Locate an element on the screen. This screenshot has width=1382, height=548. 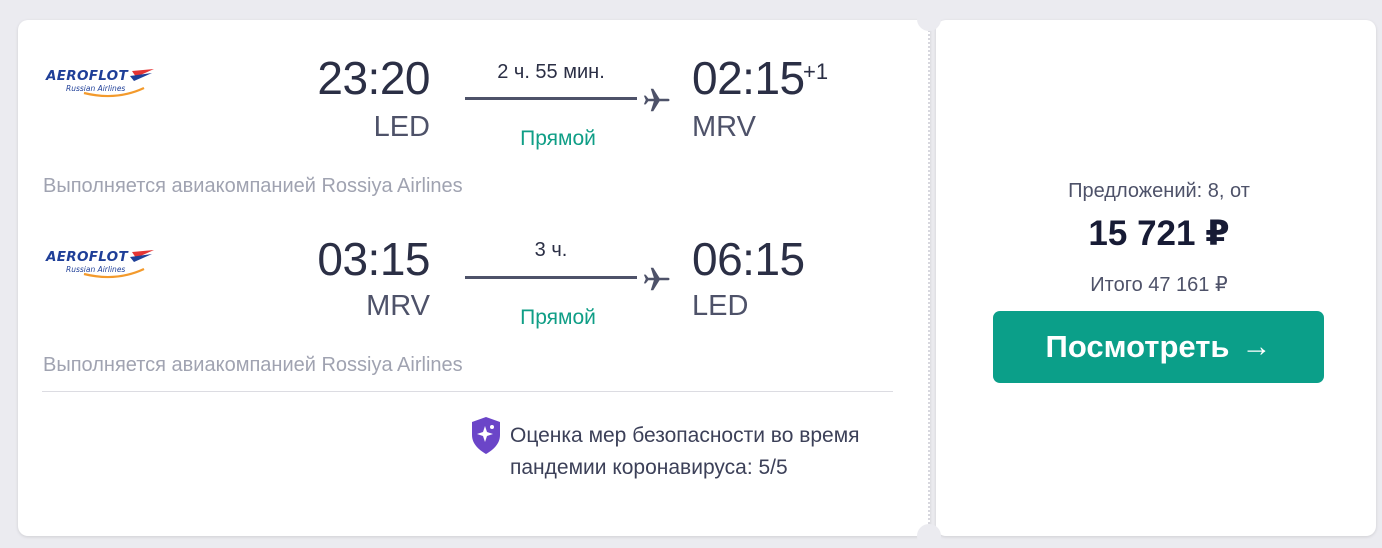
shield-sparkle-icon is located at coordinates (486, 435).